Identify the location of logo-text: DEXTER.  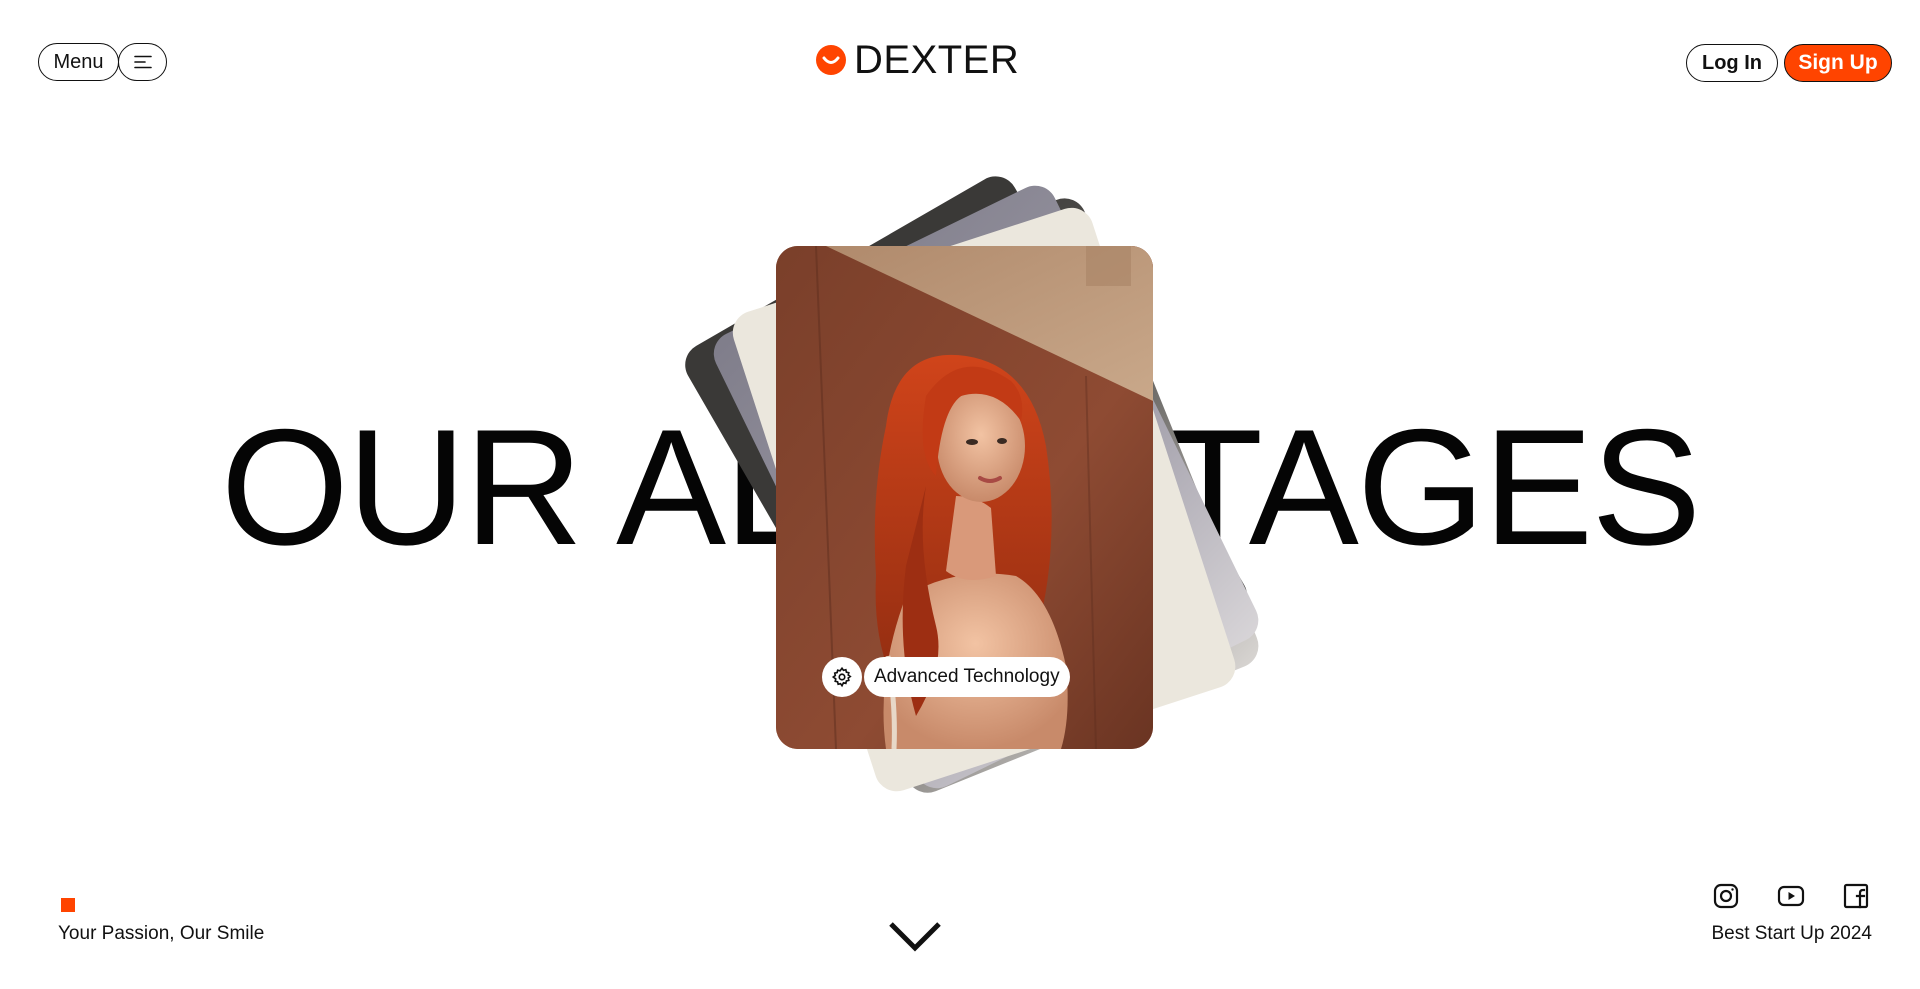
(937, 60).